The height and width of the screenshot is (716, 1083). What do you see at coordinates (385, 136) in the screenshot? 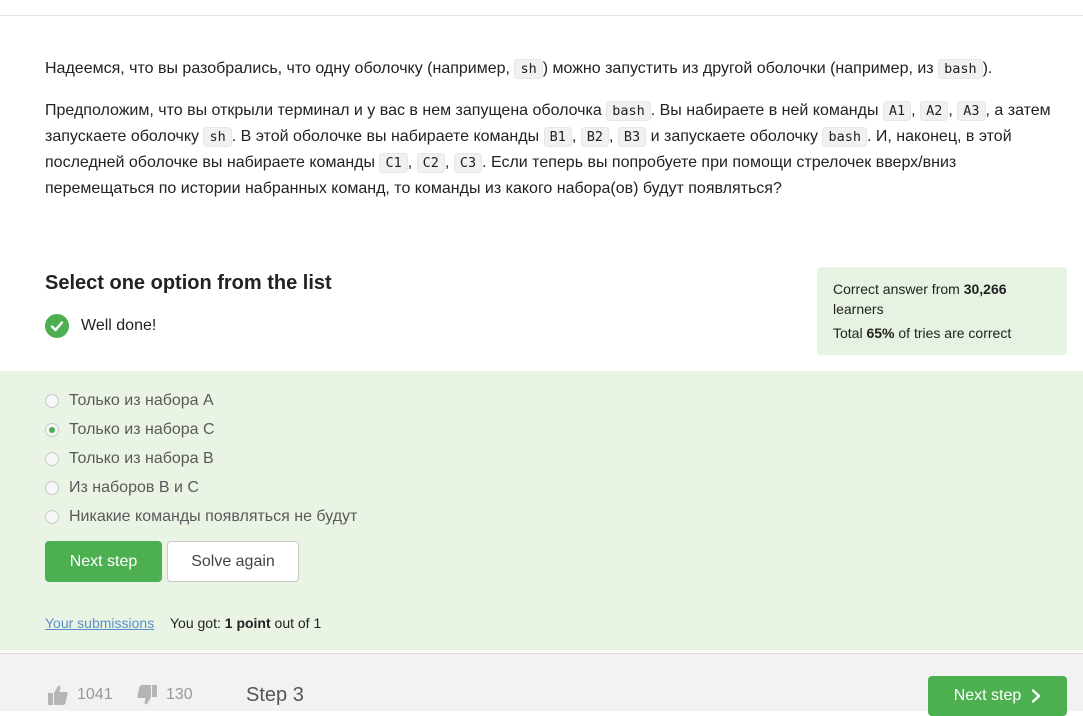
I see `text: . В этой оболочке вы набираете команды` at bounding box center [385, 136].